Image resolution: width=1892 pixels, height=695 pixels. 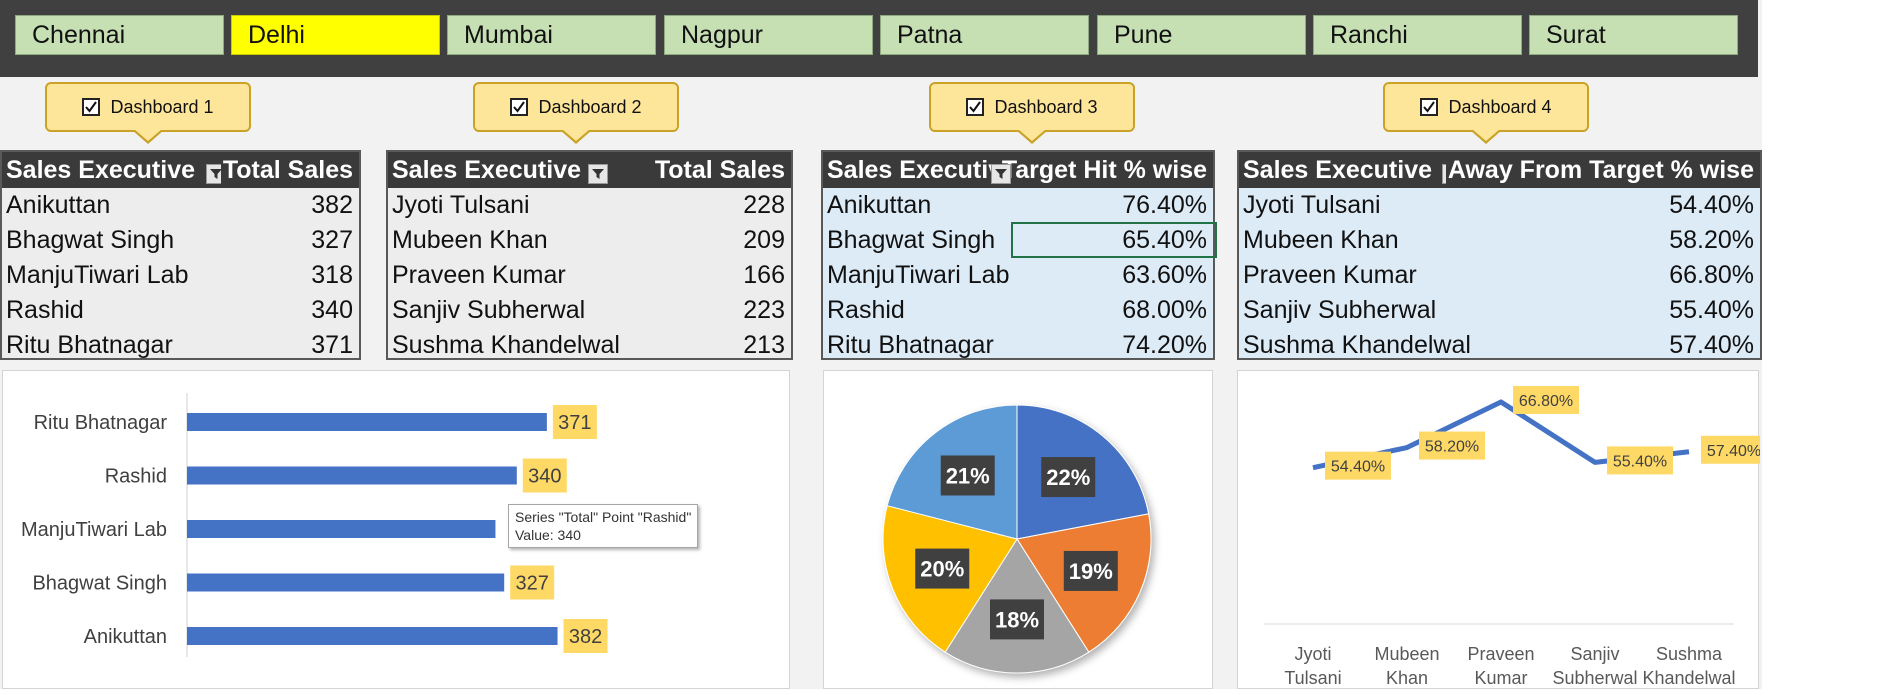 I want to click on dashboard-1-callout: Dashboard 1, so click(x=148, y=113).